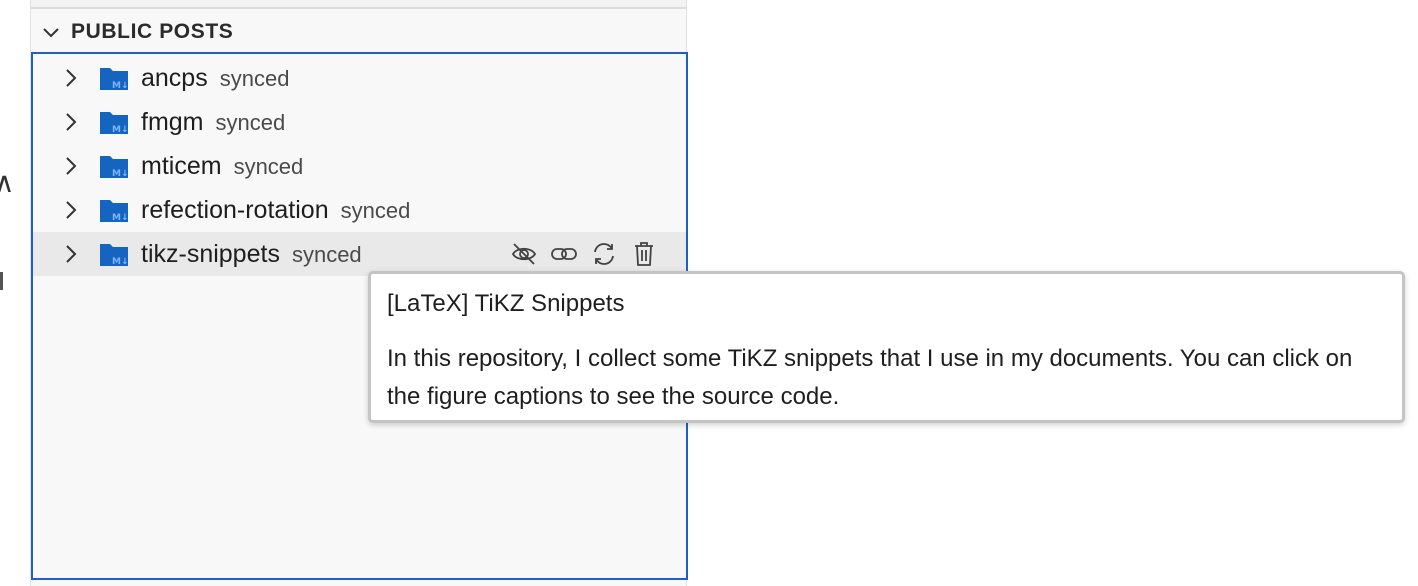 The width and height of the screenshot is (1418, 586). I want to click on editor-edge-glyph: ∧, so click(7, 182).